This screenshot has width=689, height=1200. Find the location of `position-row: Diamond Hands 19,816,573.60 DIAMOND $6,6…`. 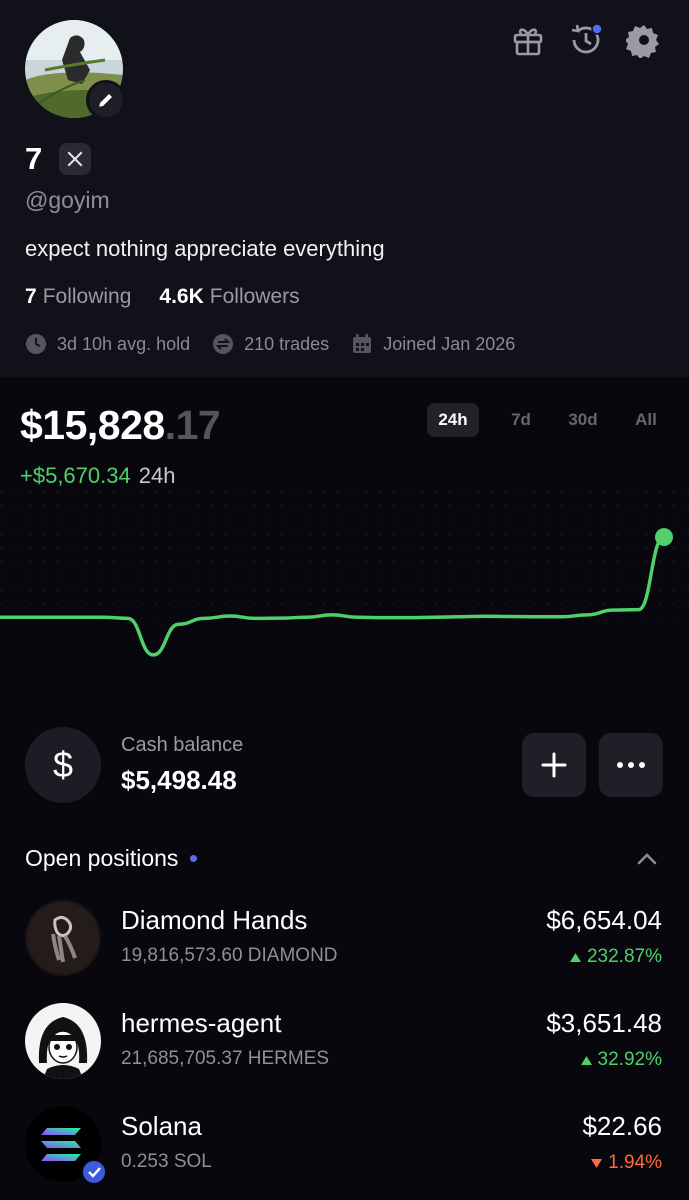

position-row: Diamond Hands 19,816,573.60 DIAMOND $6,6… is located at coordinates (344, 945).